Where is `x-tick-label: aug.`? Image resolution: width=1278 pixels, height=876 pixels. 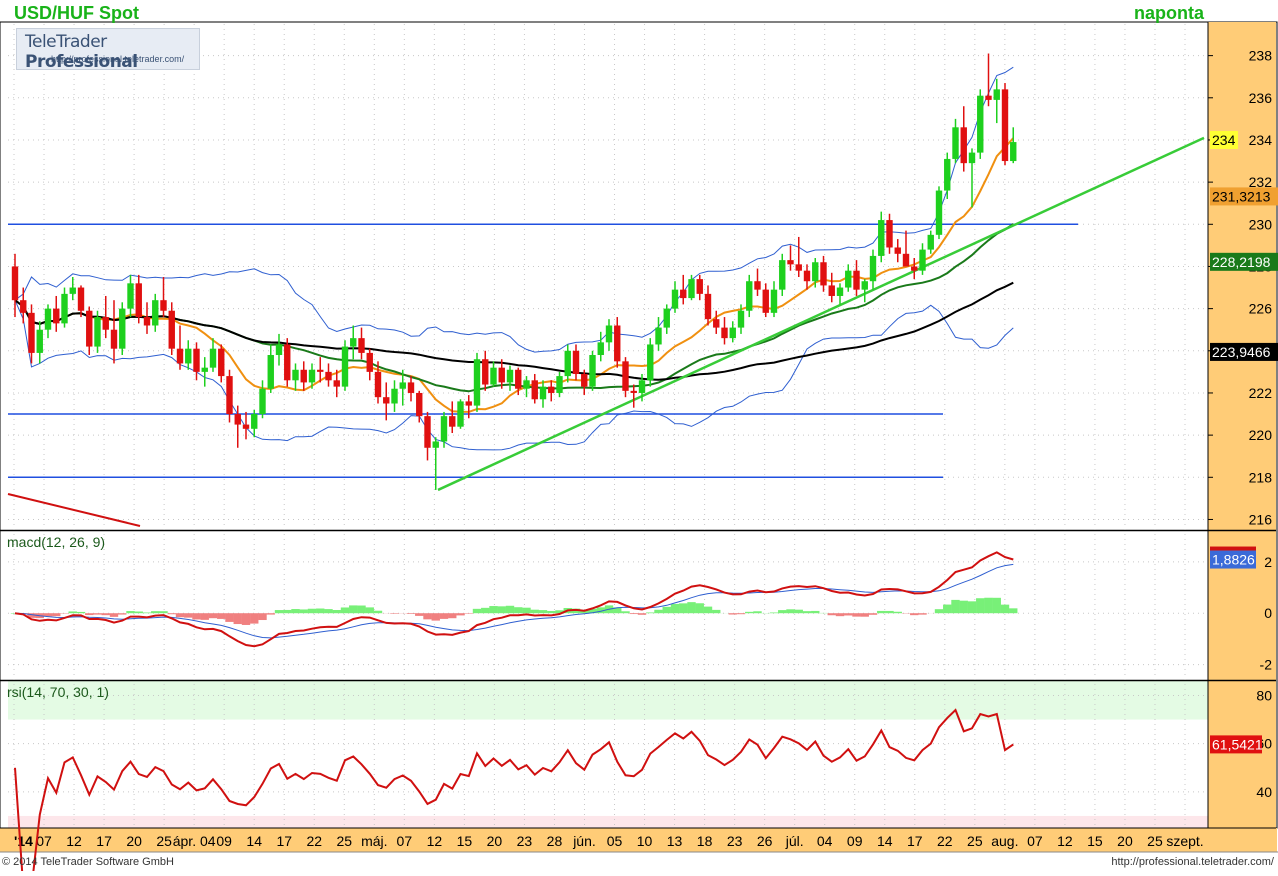
x-tick-label: aug. is located at coordinates (1004, 841).